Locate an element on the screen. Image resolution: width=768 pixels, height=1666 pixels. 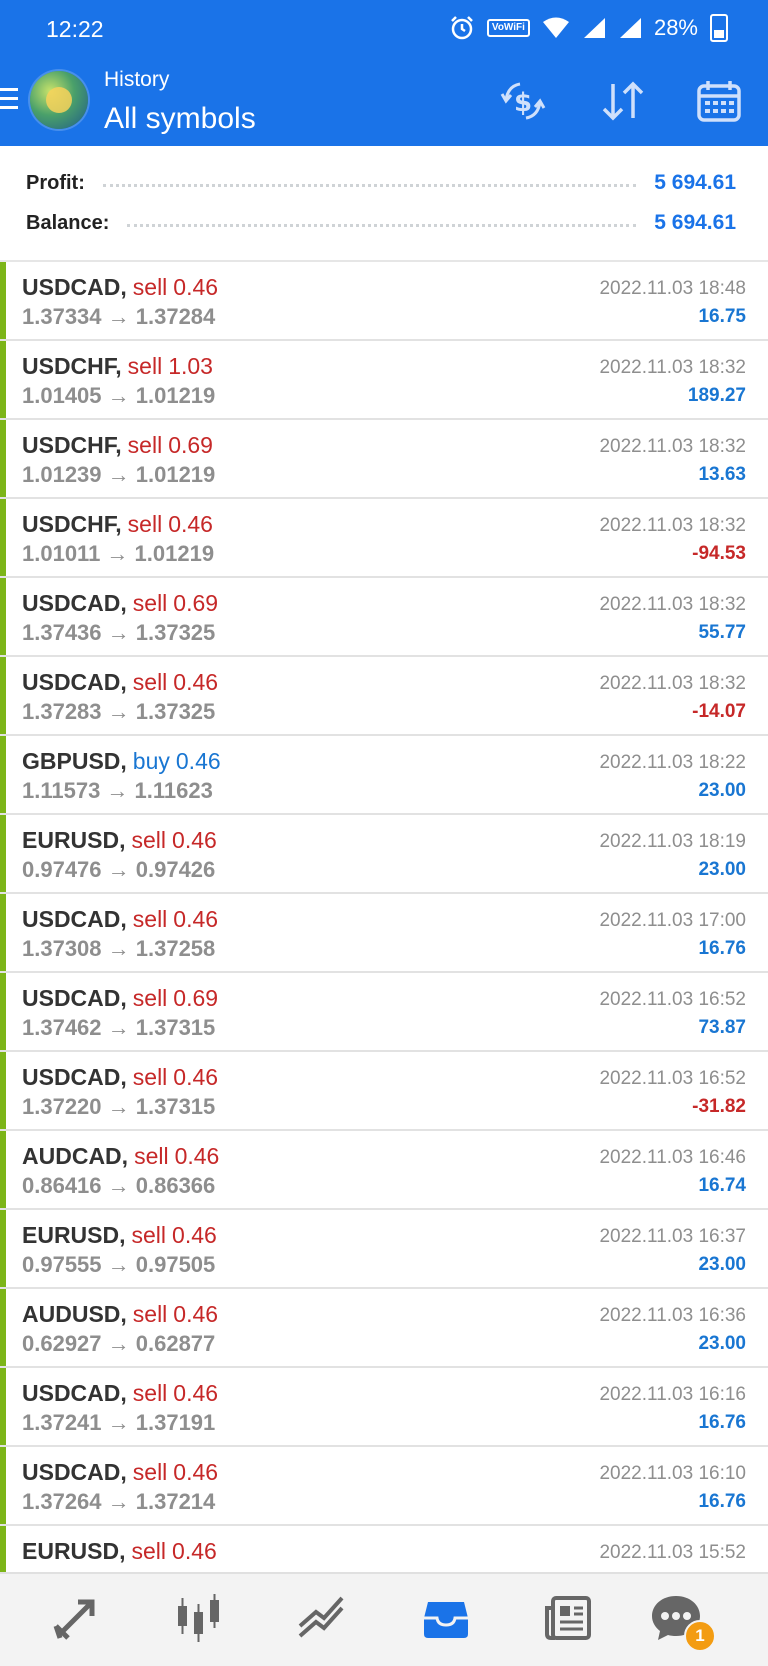
vowifi-badge: VoWiFi is located at coordinates (508, 28).